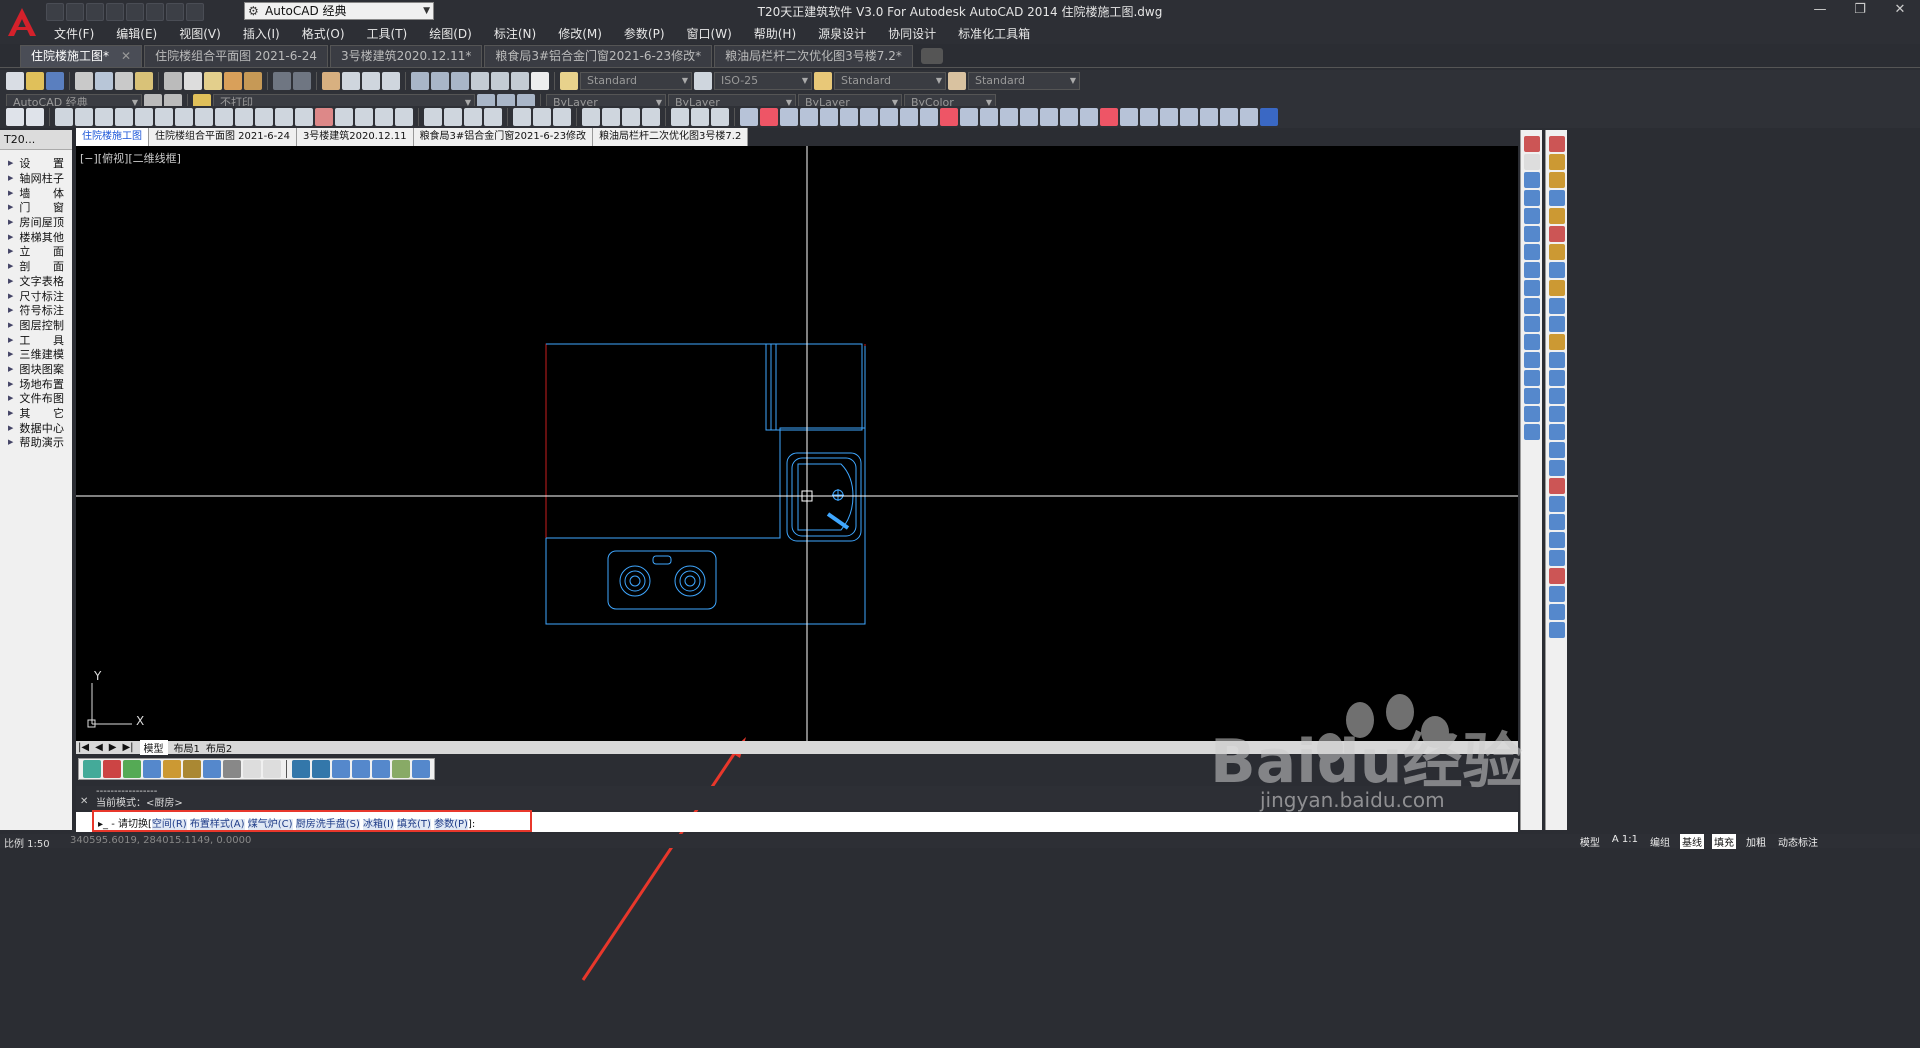 This screenshot has height=1048, width=1920. Describe the element at coordinates (286, 769) in the screenshot. I see `separator` at that location.